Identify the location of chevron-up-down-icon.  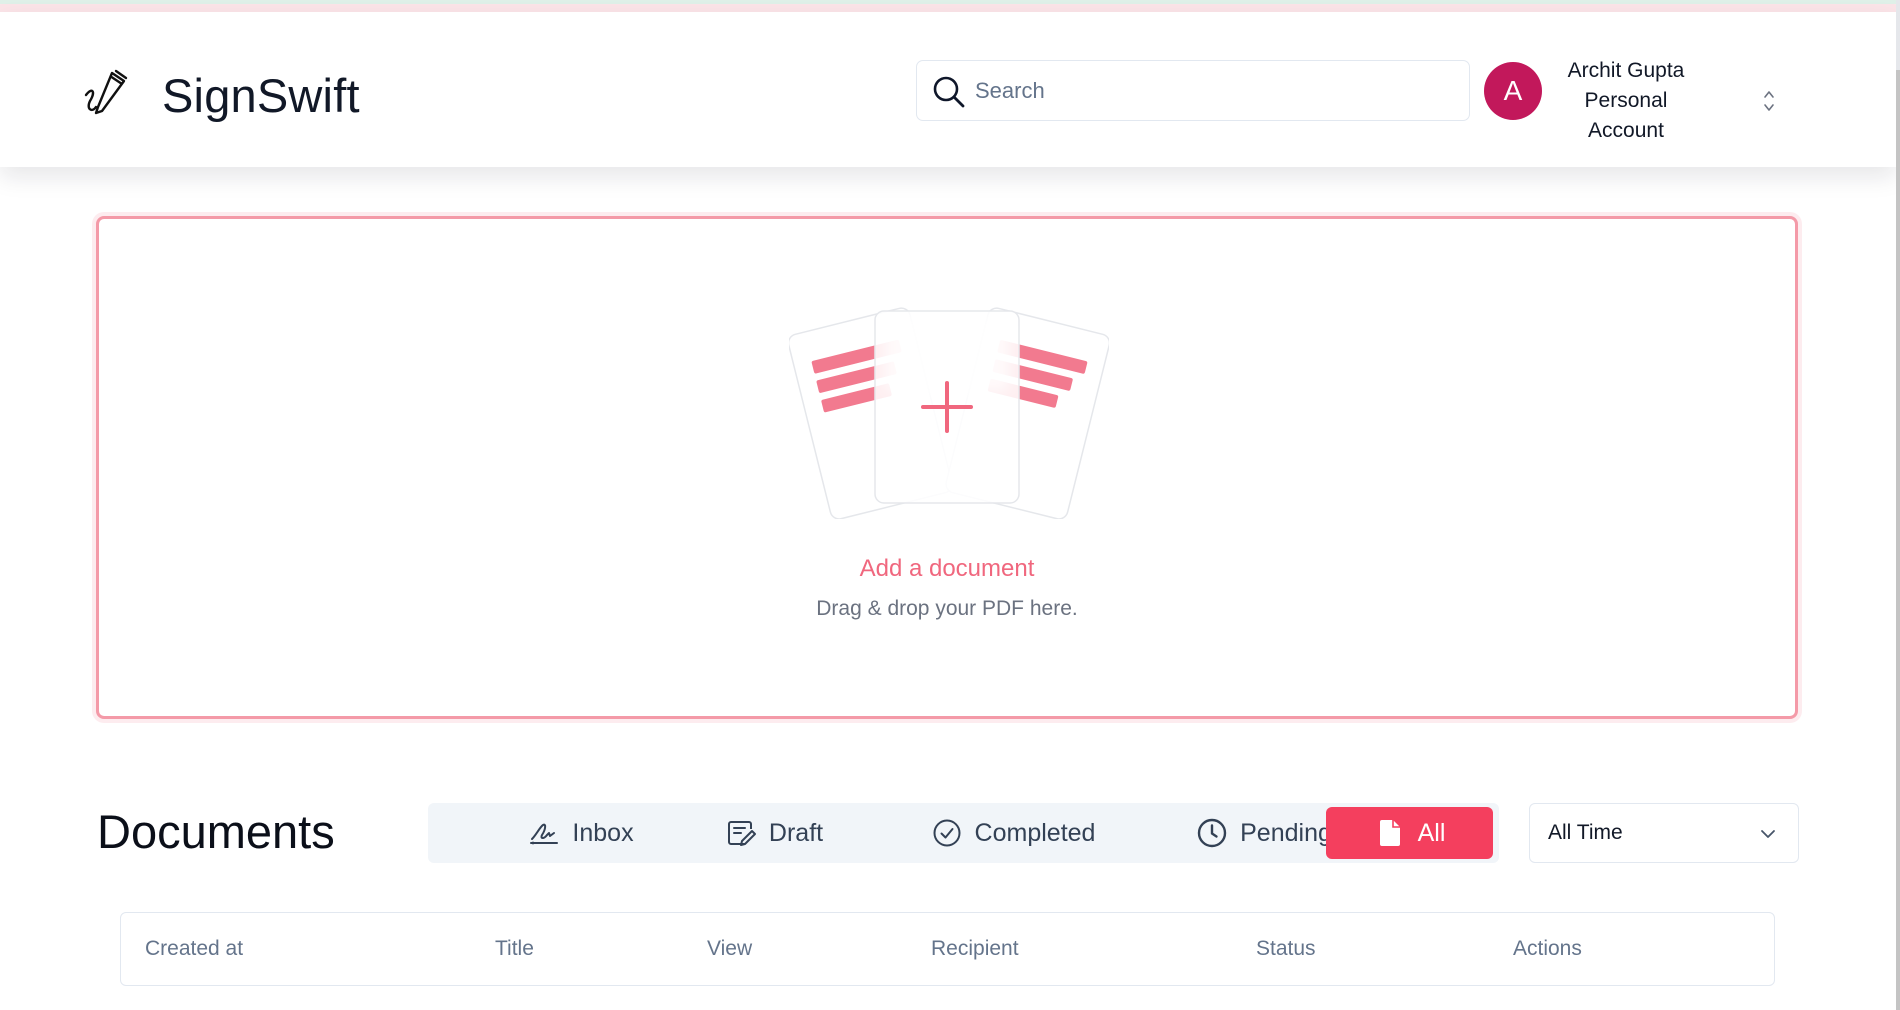
(1769, 101).